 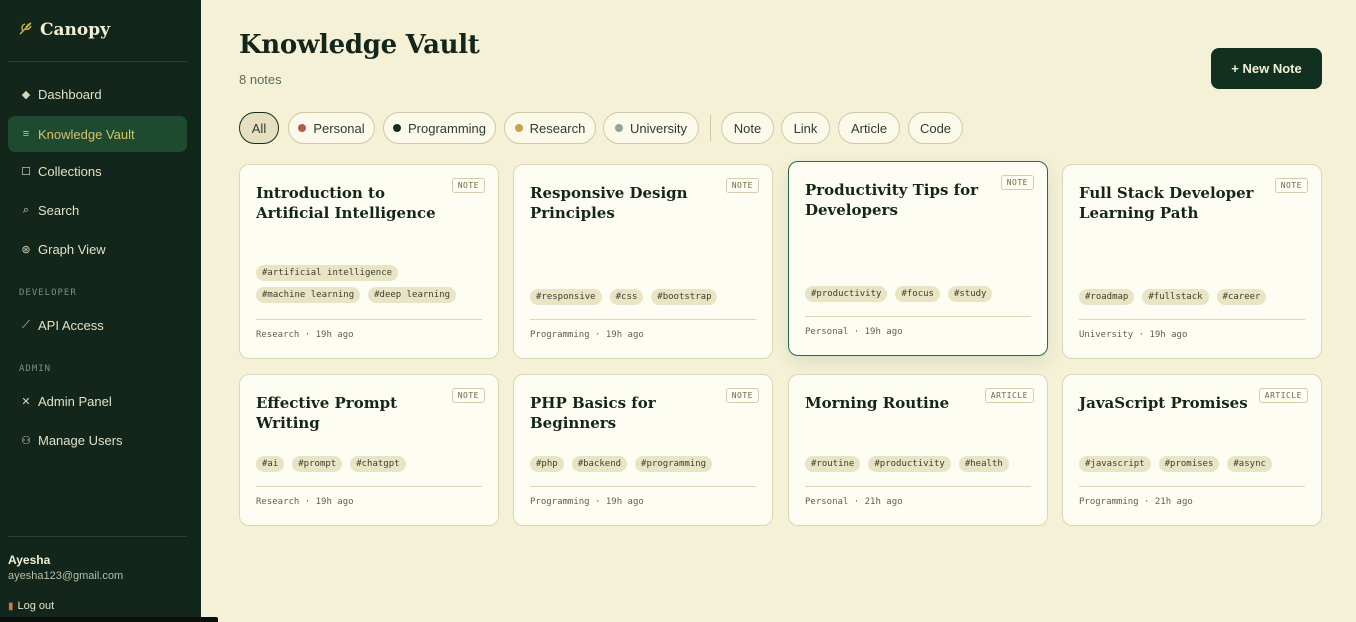 I want to click on tag: #programming, so click(x=674, y=464).